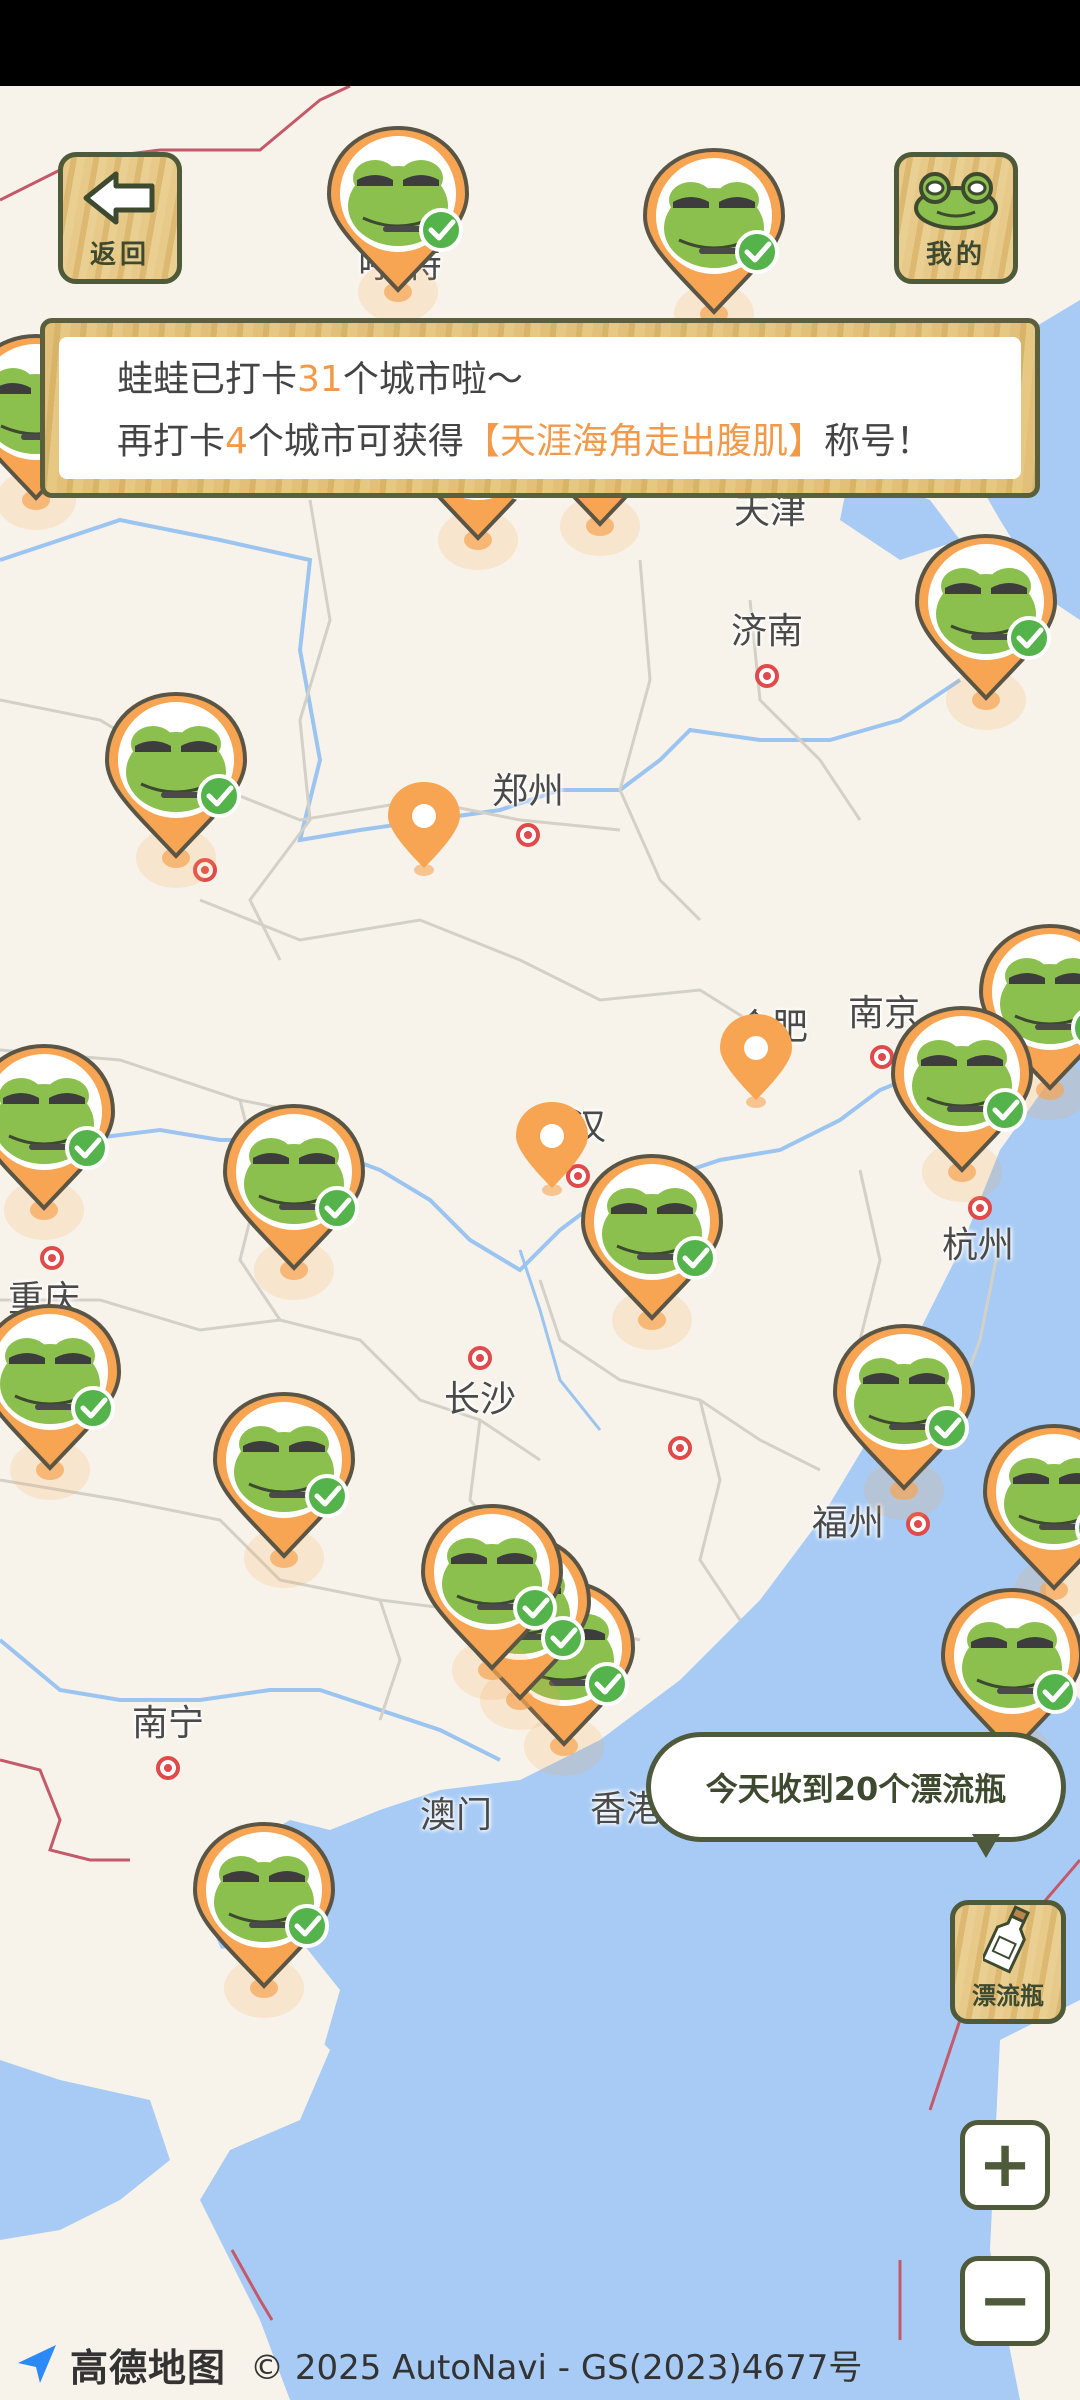 The image size is (1080, 2400). What do you see at coordinates (480, 1399) in the screenshot?
I see `city-label-changsha: 长沙` at bounding box center [480, 1399].